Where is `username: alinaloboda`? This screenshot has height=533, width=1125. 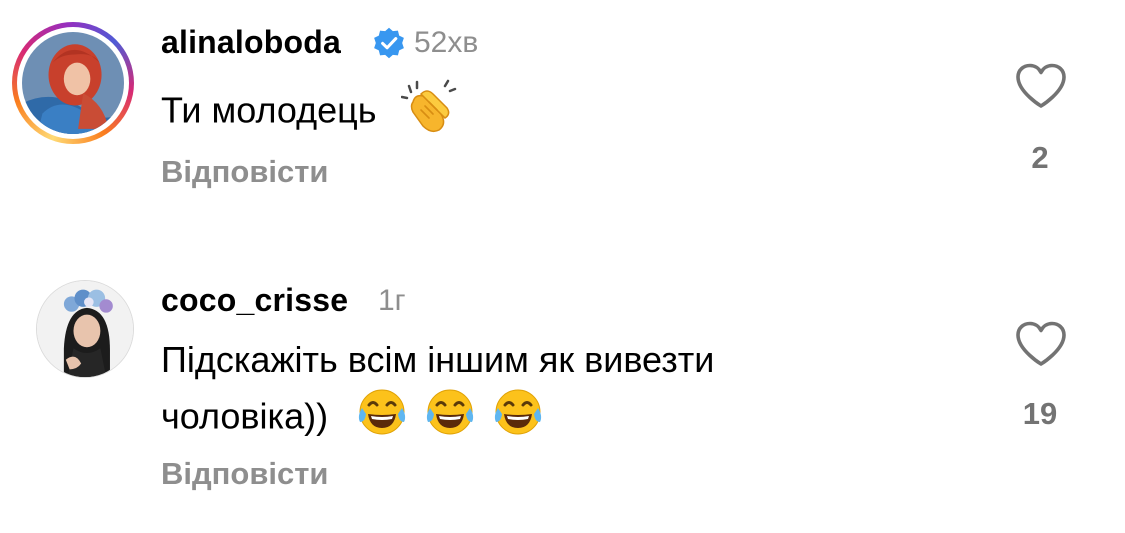 username: alinaloboda is located at coordinates (251, 42).